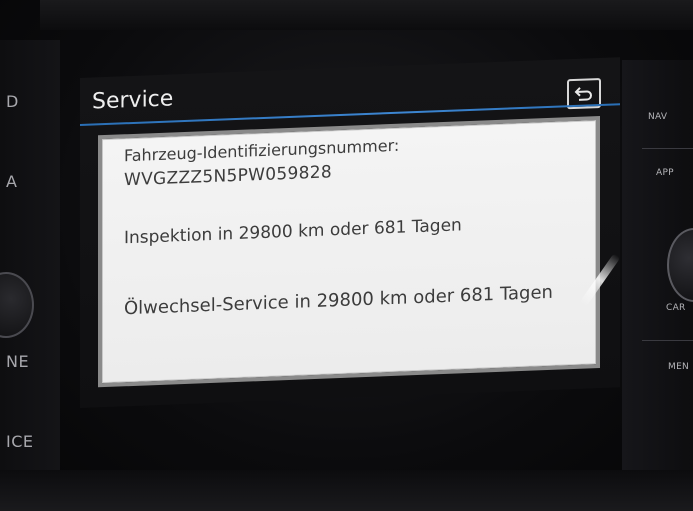  Describe the element at coordinates (30, 270) in the screenshot. I see `left-button-panel: D A NE ICE` at that location.